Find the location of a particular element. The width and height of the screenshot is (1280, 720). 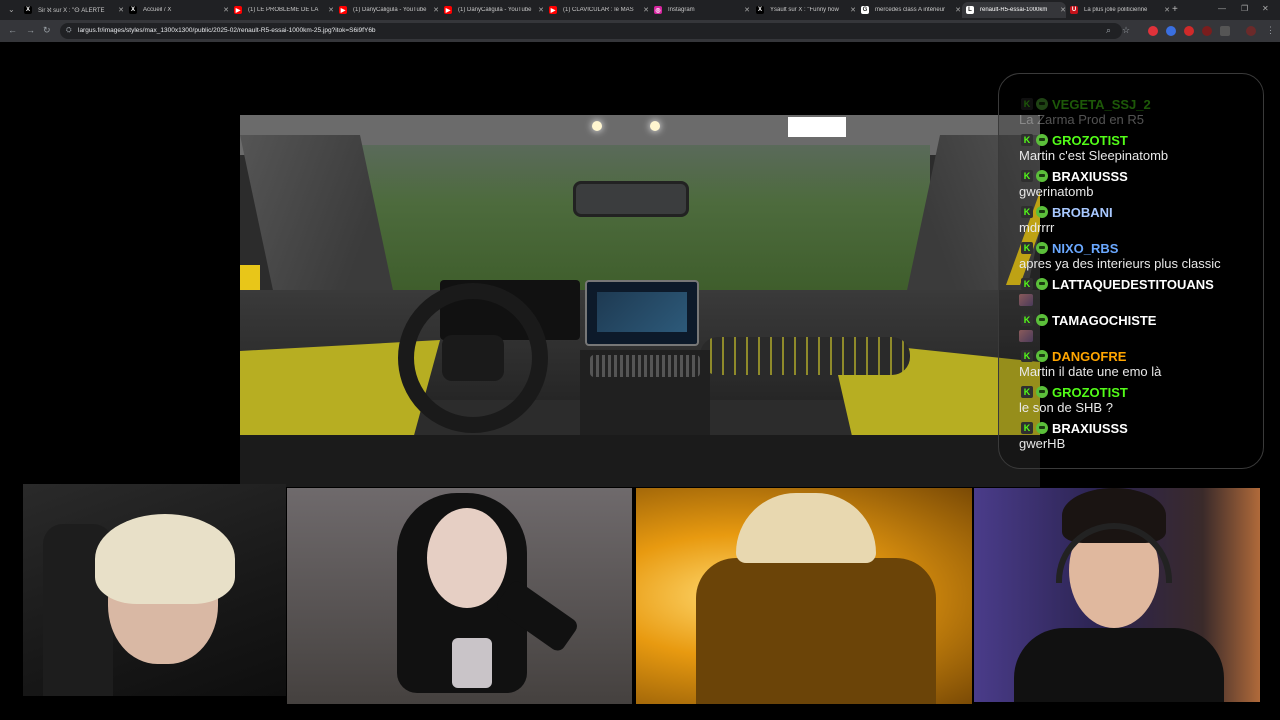

dome-light-right is located at coordinates (655, 126).